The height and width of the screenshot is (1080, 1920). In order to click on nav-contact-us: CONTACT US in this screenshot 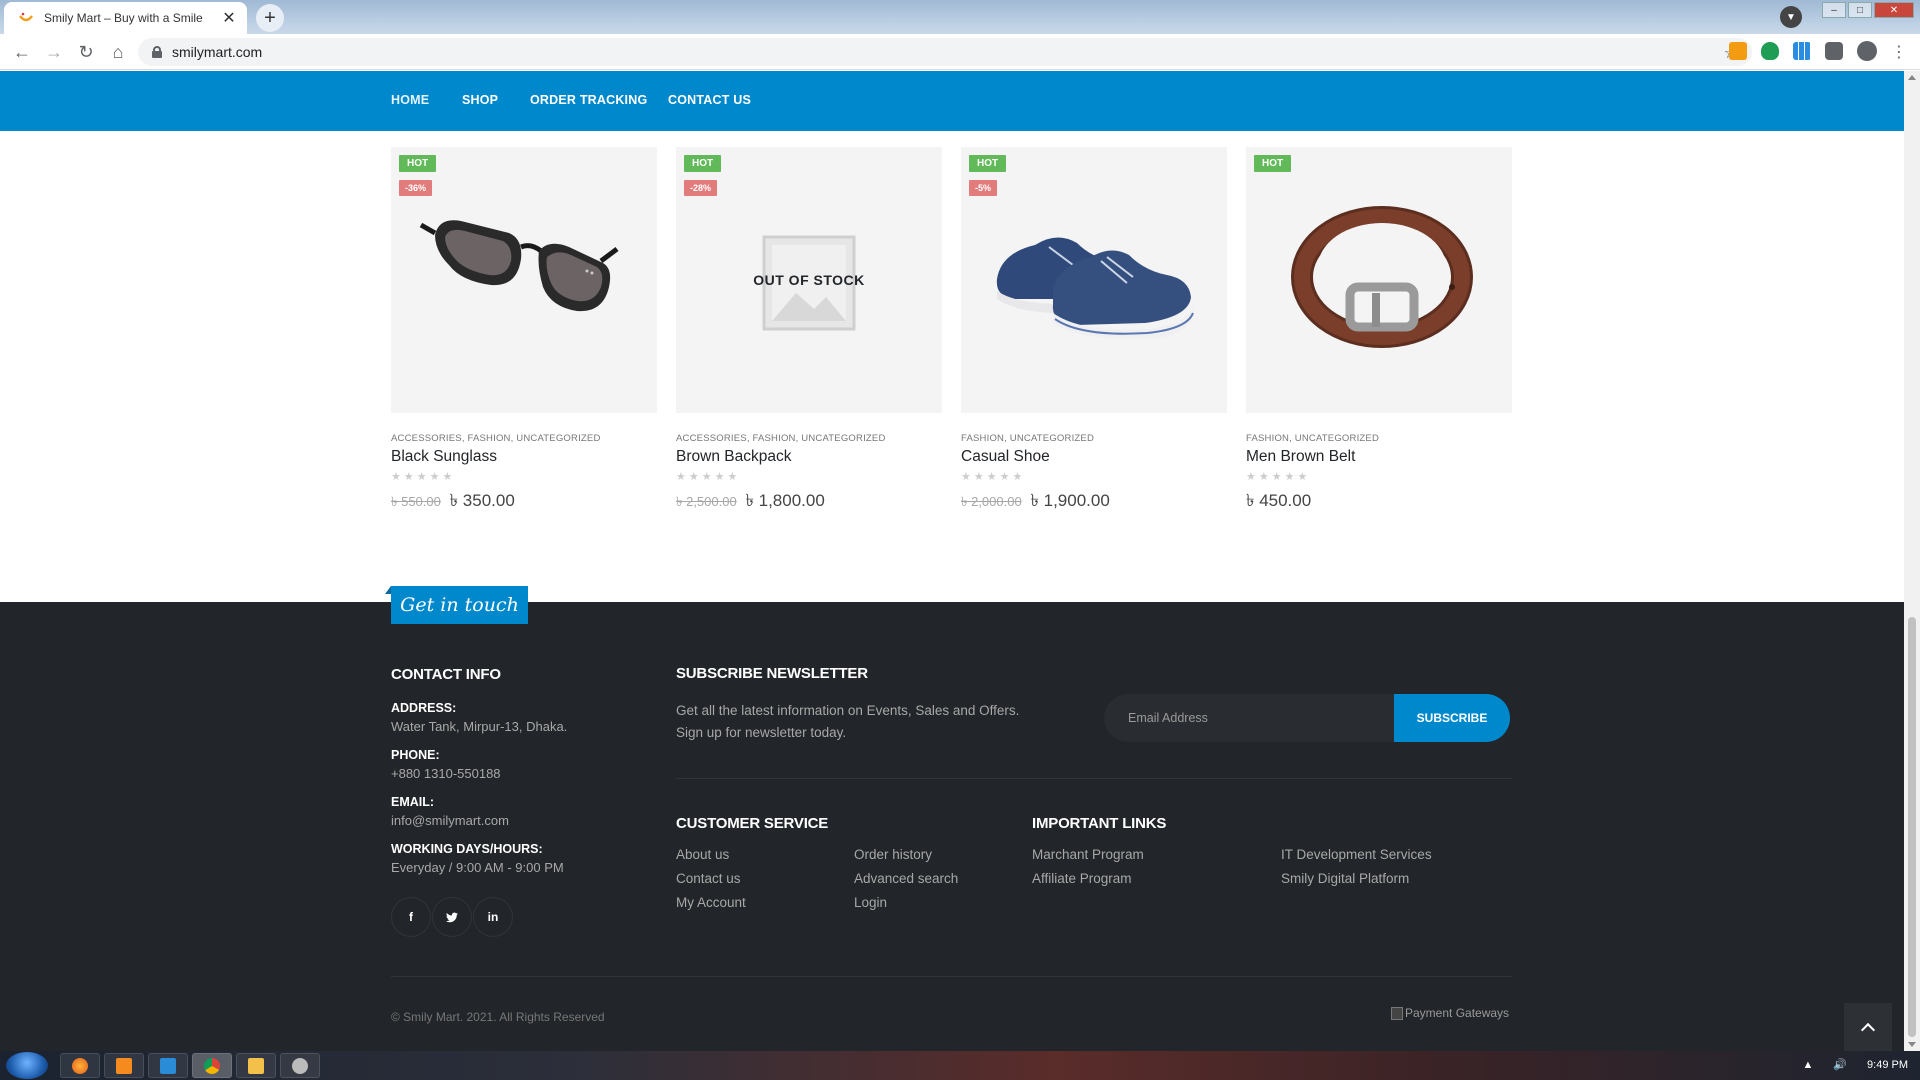, I will do `click(709, 100)`.